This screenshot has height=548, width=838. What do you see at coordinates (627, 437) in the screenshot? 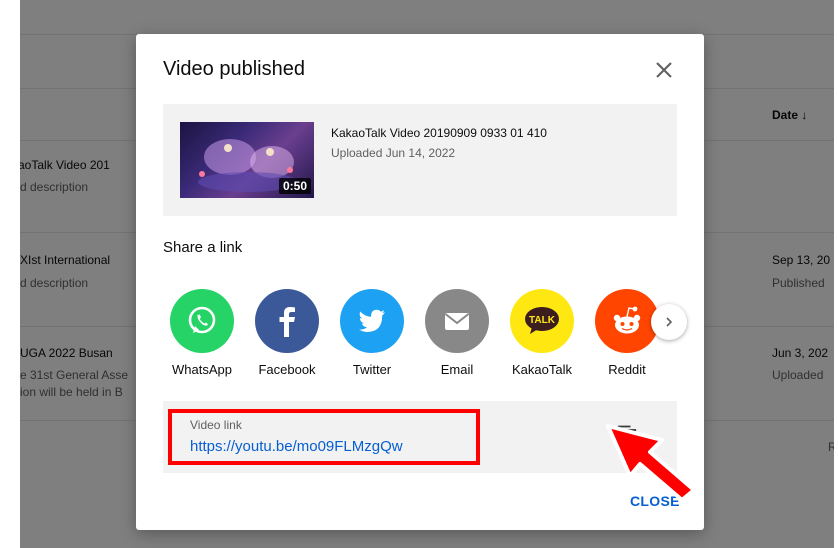
I see `copy-icon` at bounding box center [627, 437].